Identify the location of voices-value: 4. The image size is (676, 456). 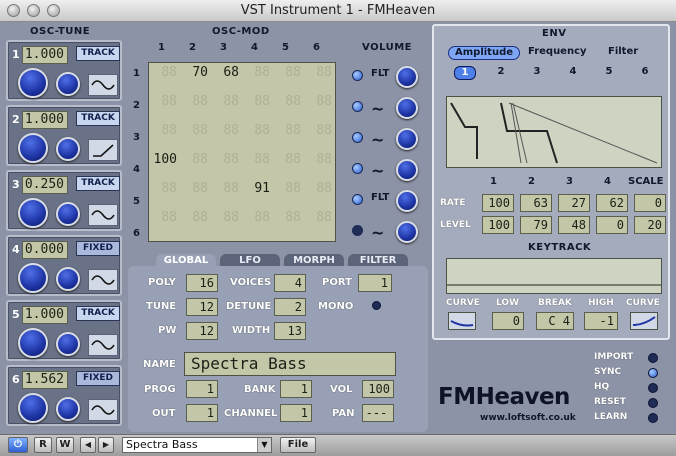
(290, 283).